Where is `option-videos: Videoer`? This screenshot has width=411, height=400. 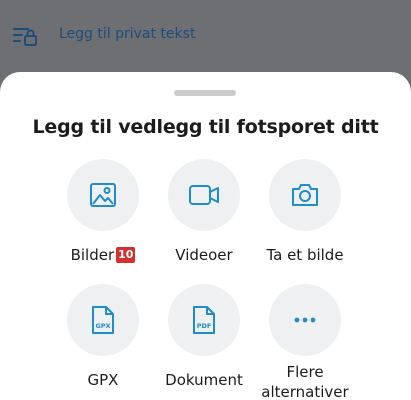 option-videos: Videoer is located at coordinates (204, 212).